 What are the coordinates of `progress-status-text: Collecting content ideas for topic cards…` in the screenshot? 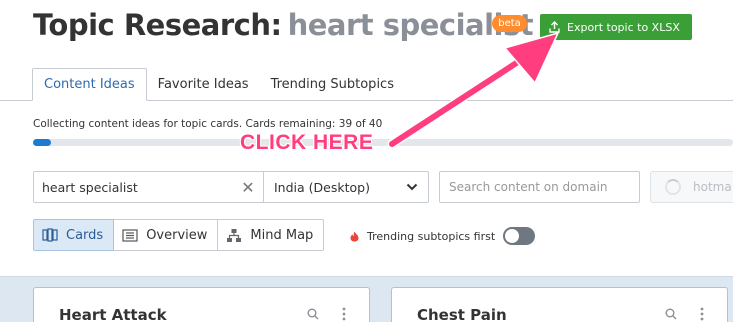 It's located at (208, 124).